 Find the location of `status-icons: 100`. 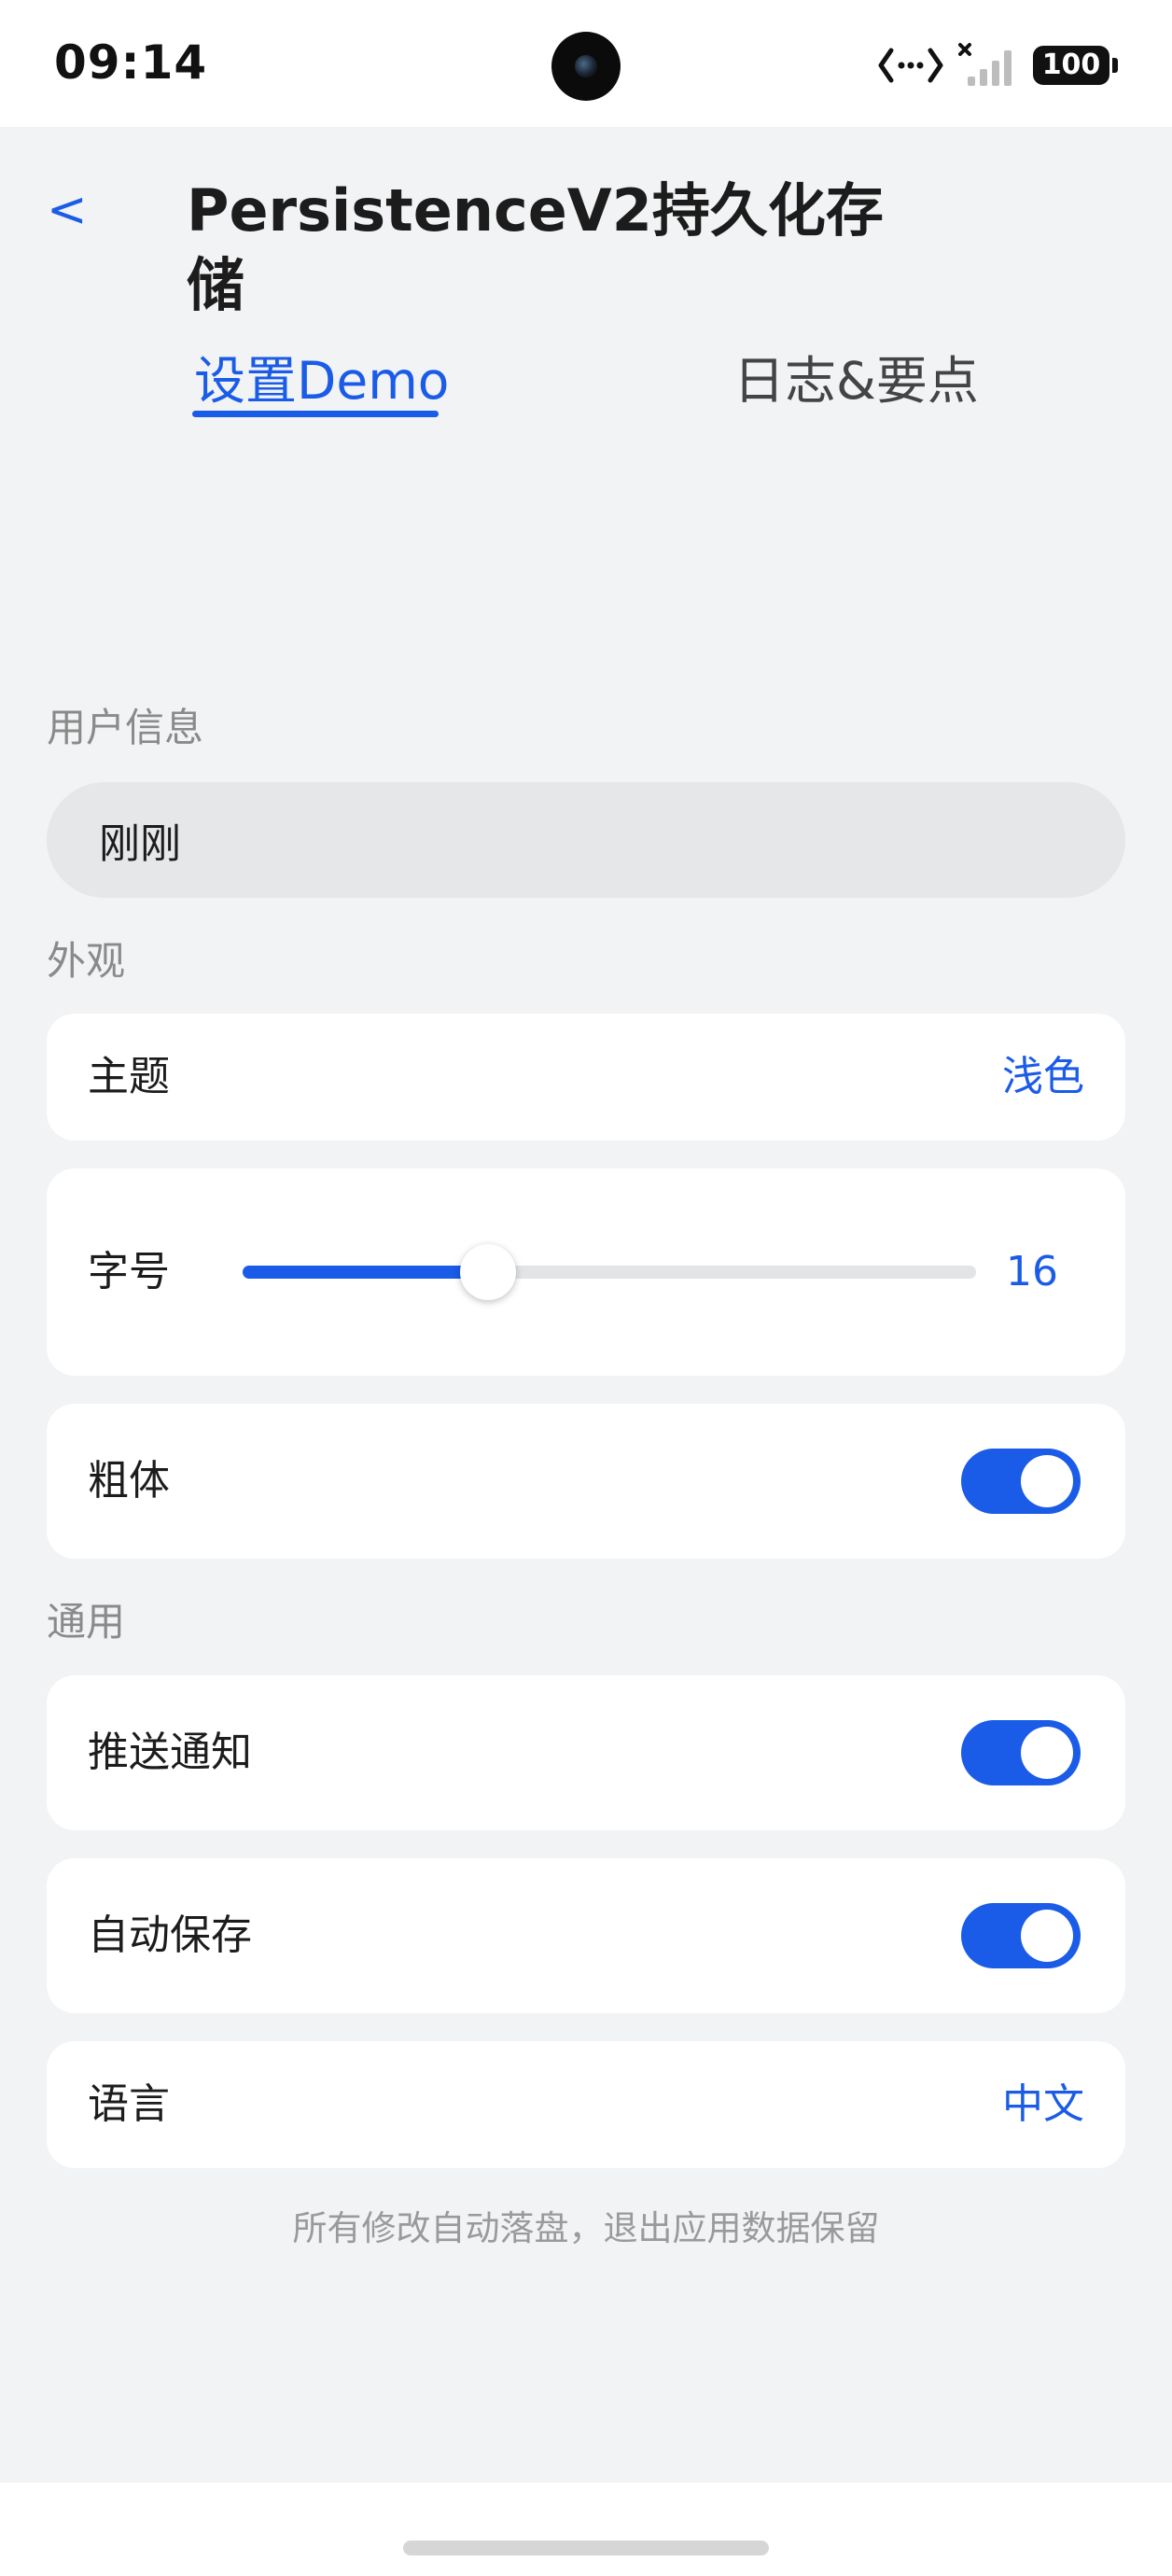

status-icons: 100 is located at coordinates (998, 65).